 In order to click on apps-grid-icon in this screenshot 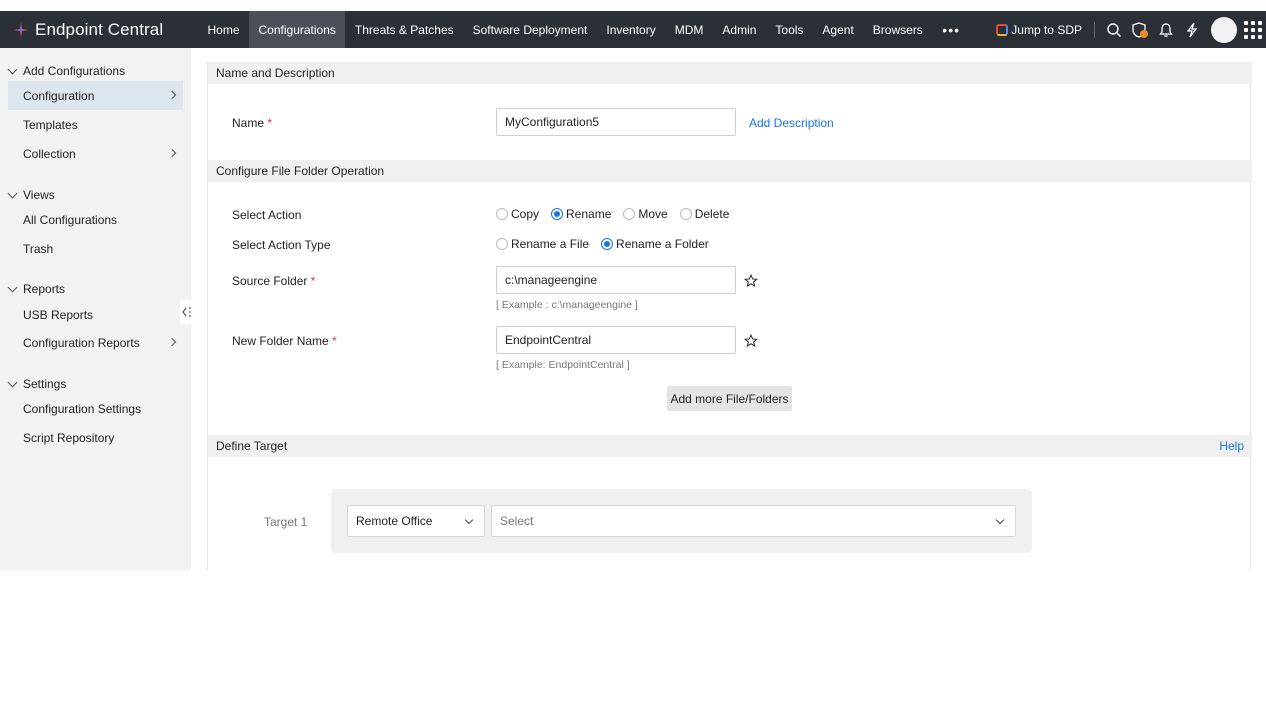, I will do `click(1253, 29)`.